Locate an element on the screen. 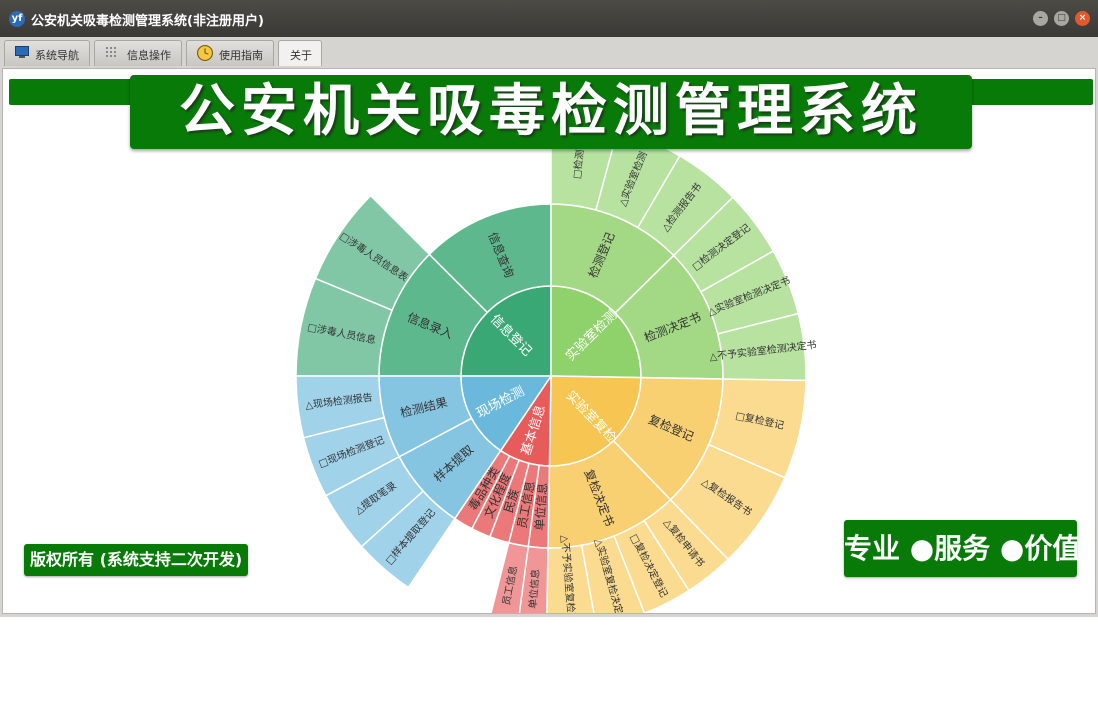  copyright-badge: 版权所有 (系统支持二次开发) is located at coordinates (136, 560).